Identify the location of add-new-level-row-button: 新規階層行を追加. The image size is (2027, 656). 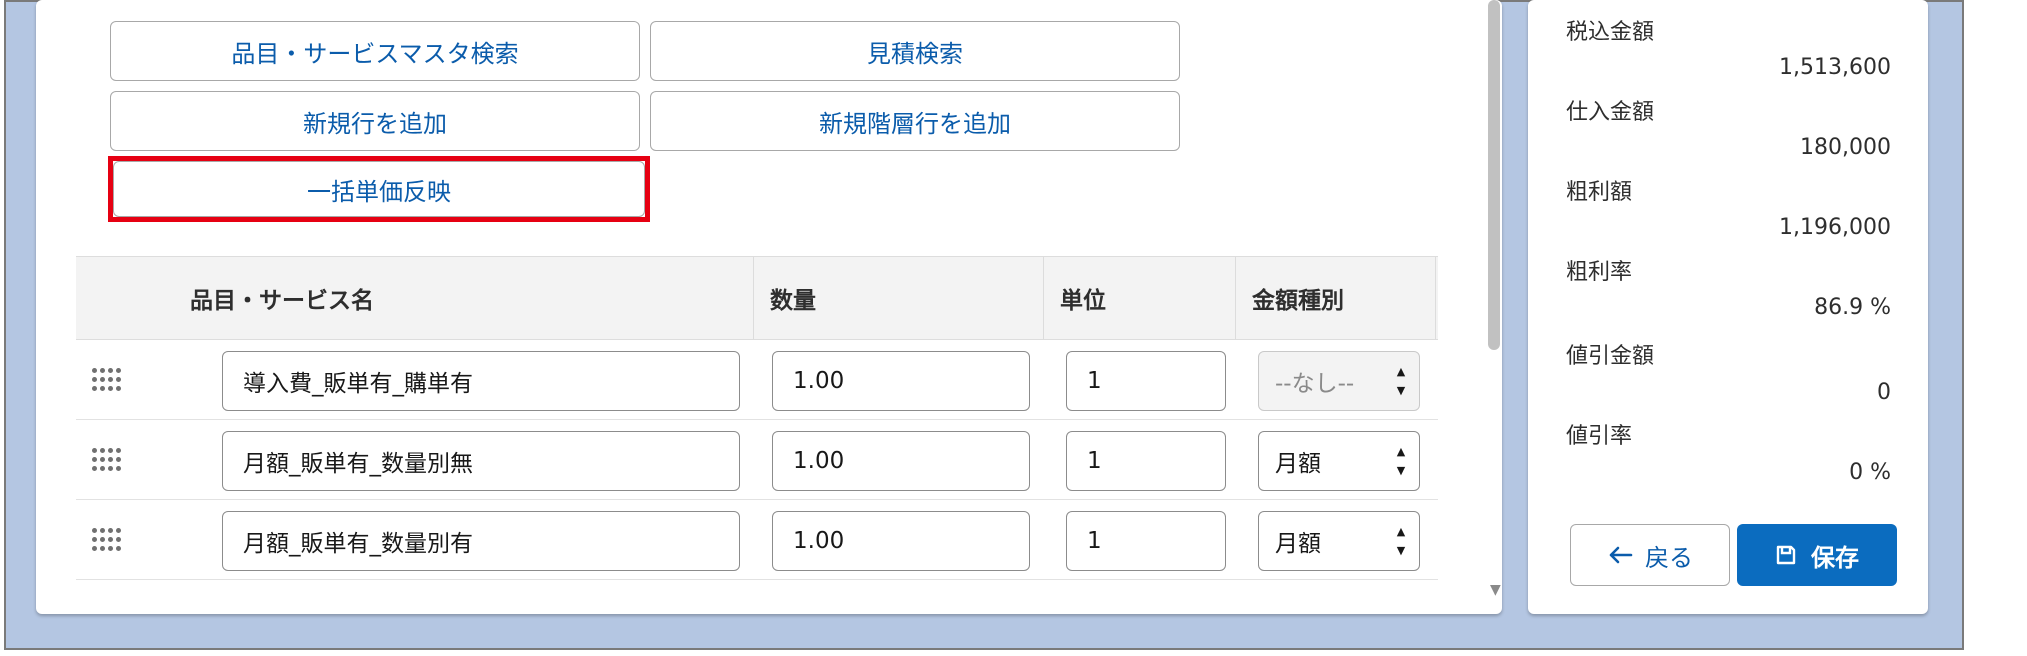
(915, 121).